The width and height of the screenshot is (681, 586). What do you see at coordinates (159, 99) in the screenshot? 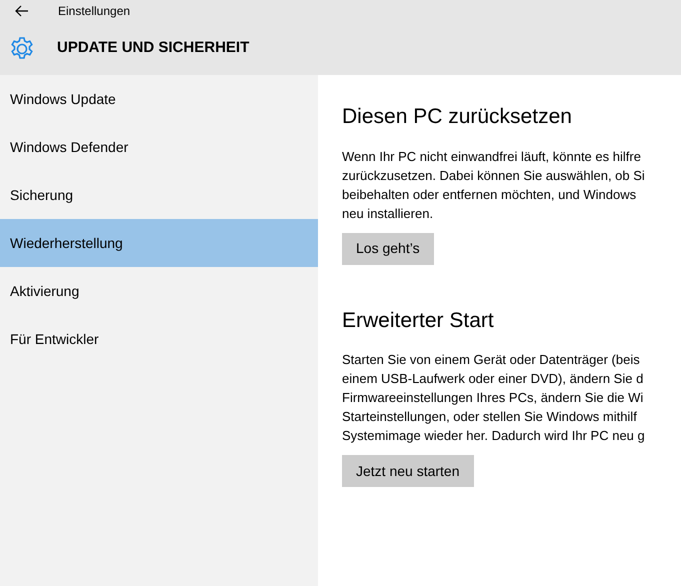
I see `sidebar-item: Windows Update` at bounding box center [159, 99].